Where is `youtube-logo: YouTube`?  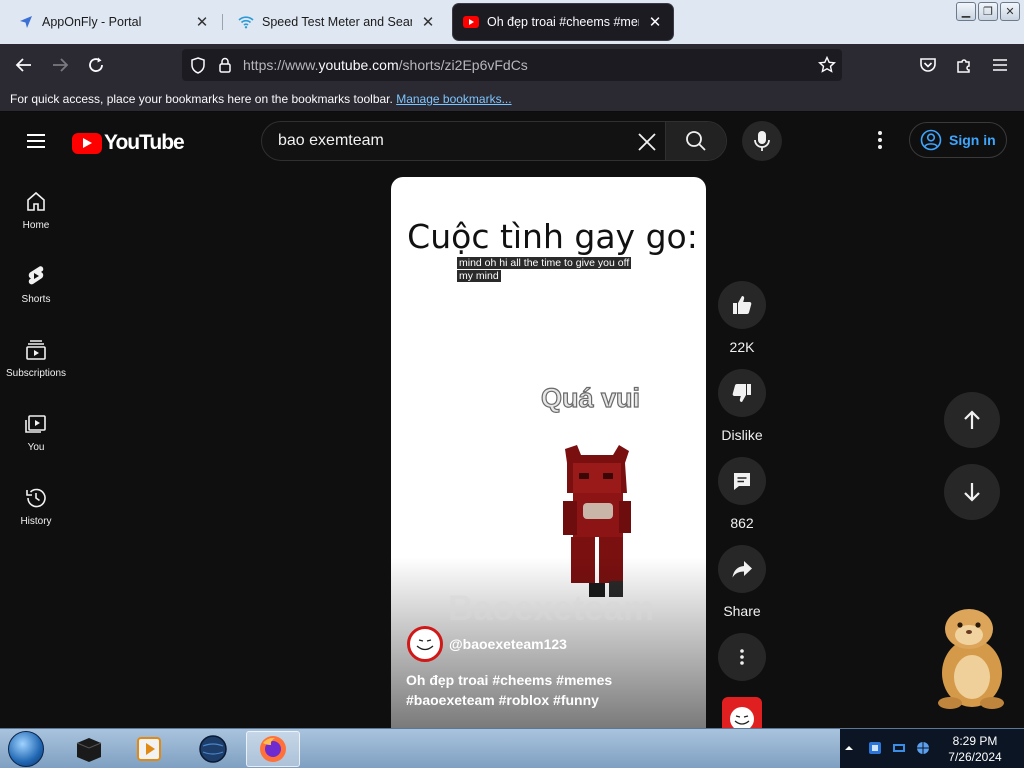
youtube-logo: YouTube is located at coordinates (128, 143).